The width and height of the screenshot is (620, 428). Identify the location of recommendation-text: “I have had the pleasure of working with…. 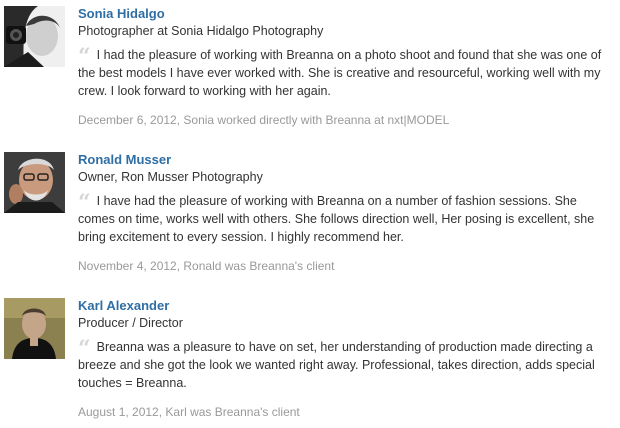
(346, 219).